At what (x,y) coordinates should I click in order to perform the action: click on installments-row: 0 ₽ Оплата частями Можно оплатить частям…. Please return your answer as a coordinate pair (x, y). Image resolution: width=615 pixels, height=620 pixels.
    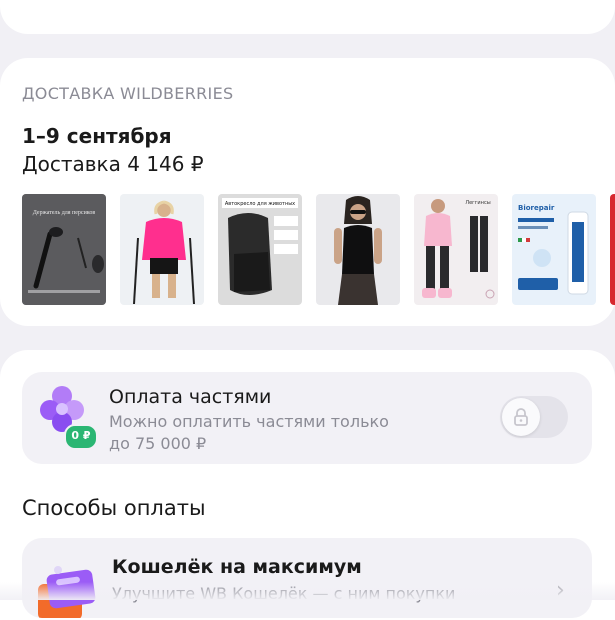
    Looking at the image, I should click on (307, 418).